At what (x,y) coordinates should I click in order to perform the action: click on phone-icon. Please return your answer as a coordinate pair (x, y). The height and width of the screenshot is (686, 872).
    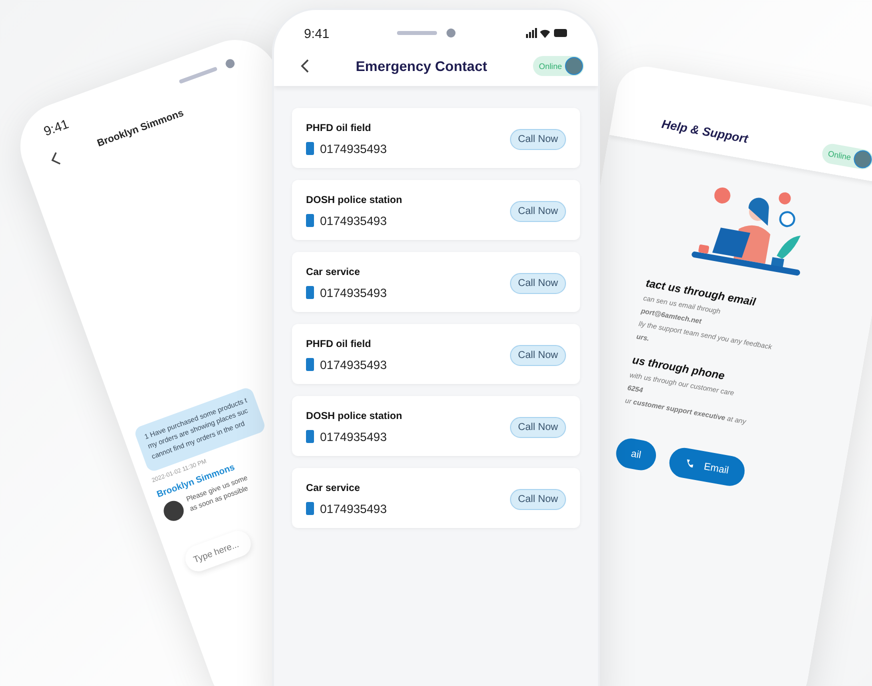
    Looking at the image, I should click on (690, 464).